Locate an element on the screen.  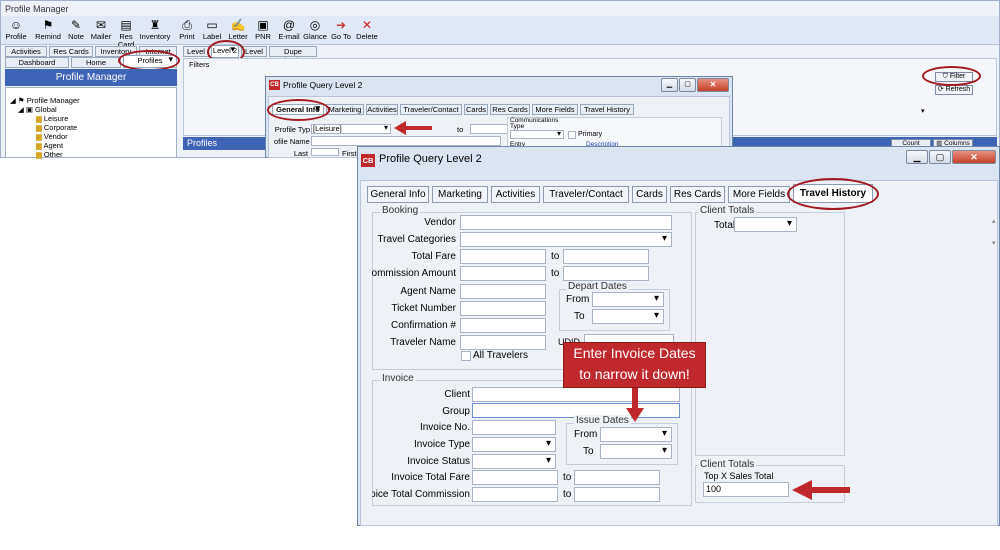
nav-tab-res-cards: Res Cards is located at coordinates (71, 51).